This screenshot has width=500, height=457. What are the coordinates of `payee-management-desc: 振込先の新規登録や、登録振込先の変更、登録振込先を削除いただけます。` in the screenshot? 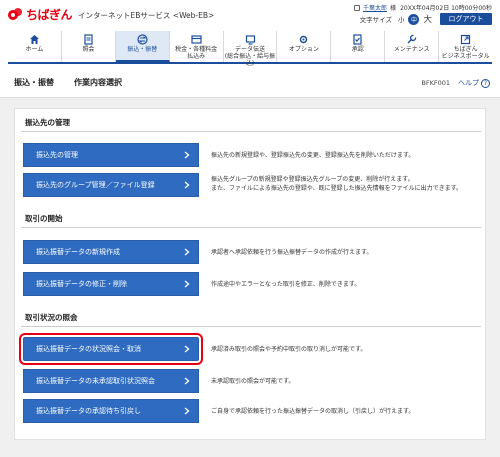 It's located at (313, 155).